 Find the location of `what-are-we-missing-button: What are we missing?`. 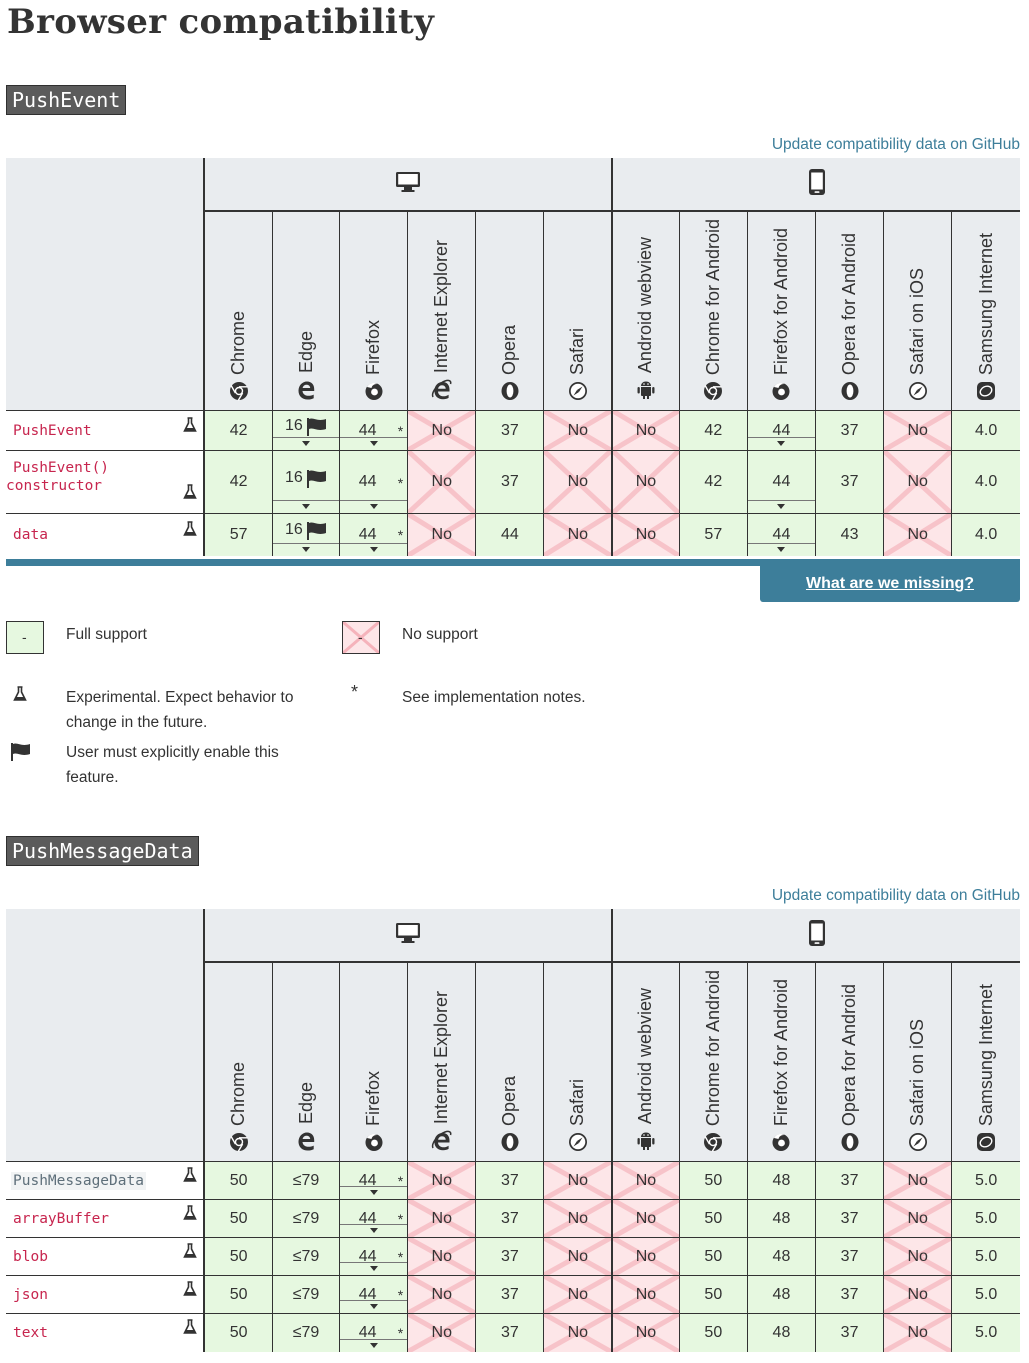

what-are-we-missing-button: What are we missing? is located at coordinates (890, 584).